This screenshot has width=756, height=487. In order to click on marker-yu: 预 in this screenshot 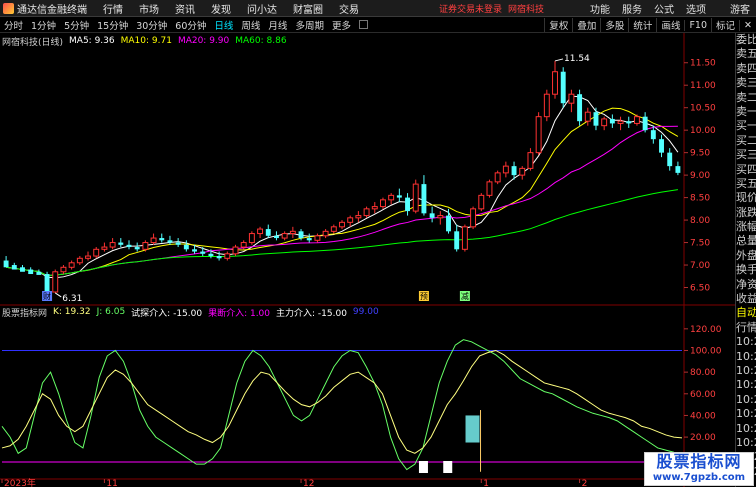, I will do `click(424, 296)`.